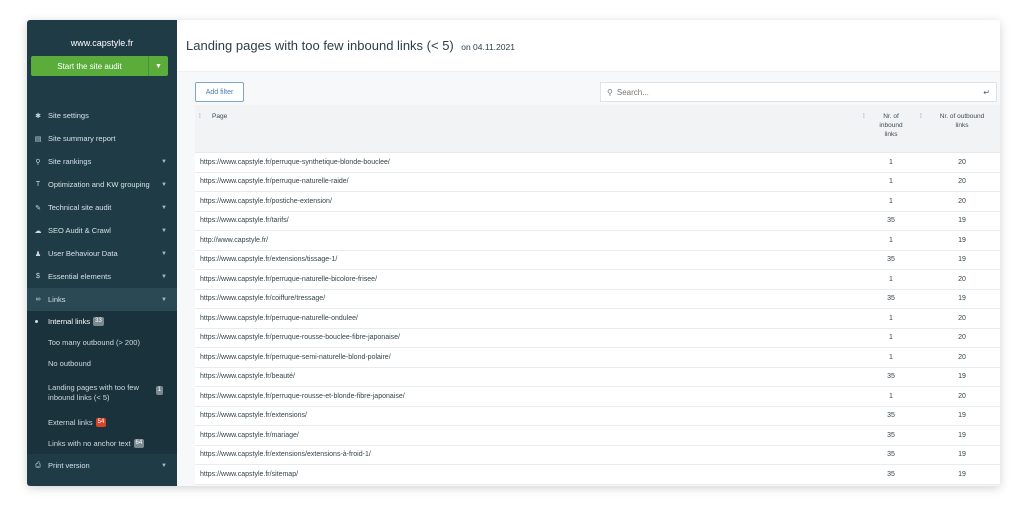 The width and height of the screenshot is (1024, 506). I want to click on search-input, so click(800, 92).